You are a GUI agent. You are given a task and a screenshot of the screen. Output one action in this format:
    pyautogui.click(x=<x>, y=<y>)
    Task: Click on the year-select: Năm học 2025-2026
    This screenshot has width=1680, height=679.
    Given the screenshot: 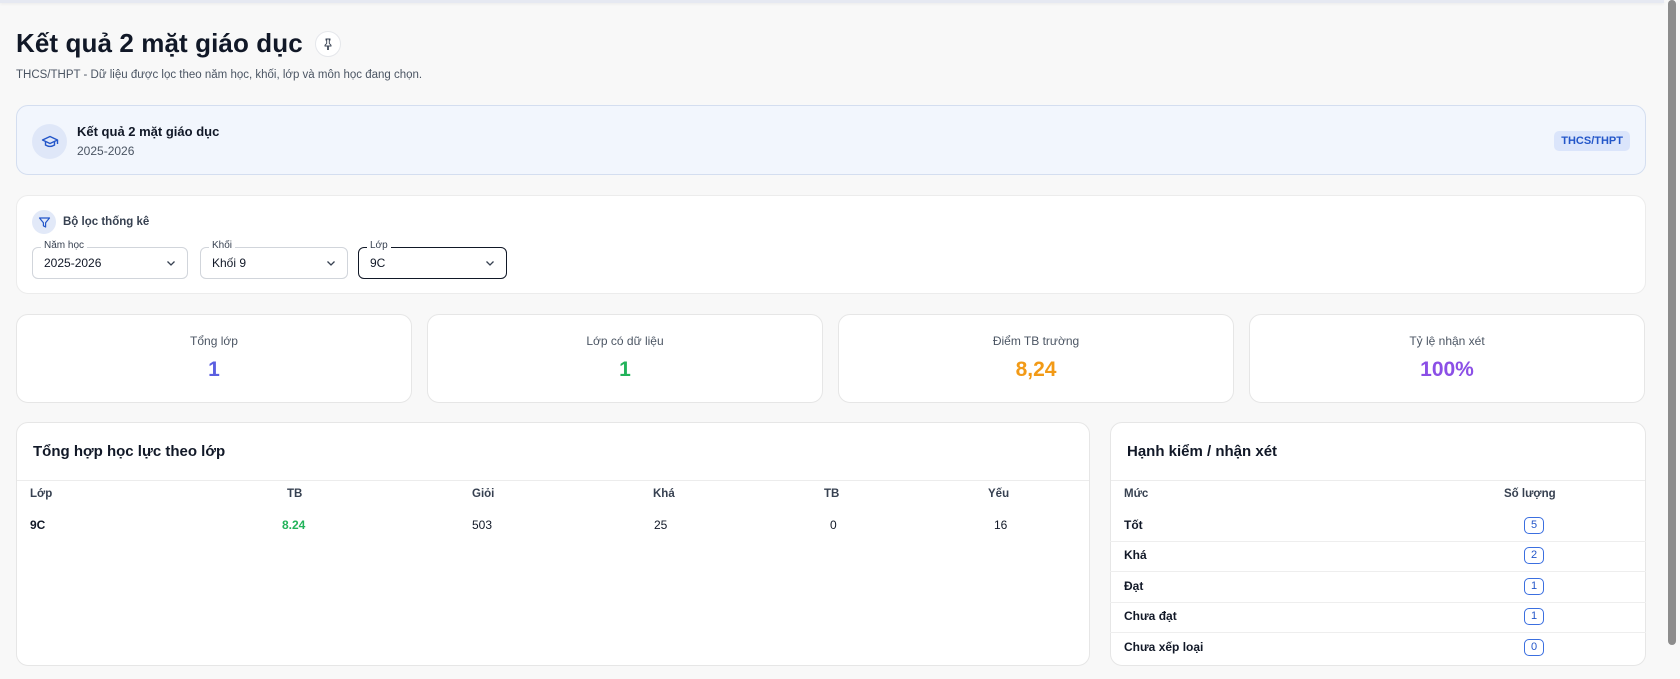 What is the action you would take?
    pyautogui.click(x=110, y=259)
    